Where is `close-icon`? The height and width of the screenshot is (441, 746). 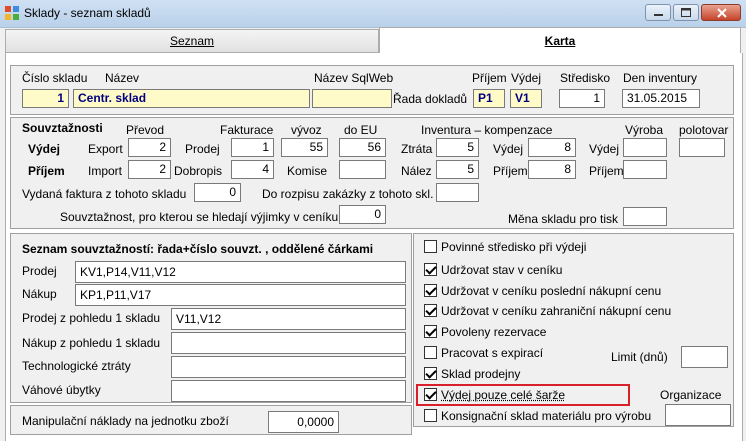 close-icon is located at coordinates (722, 13).